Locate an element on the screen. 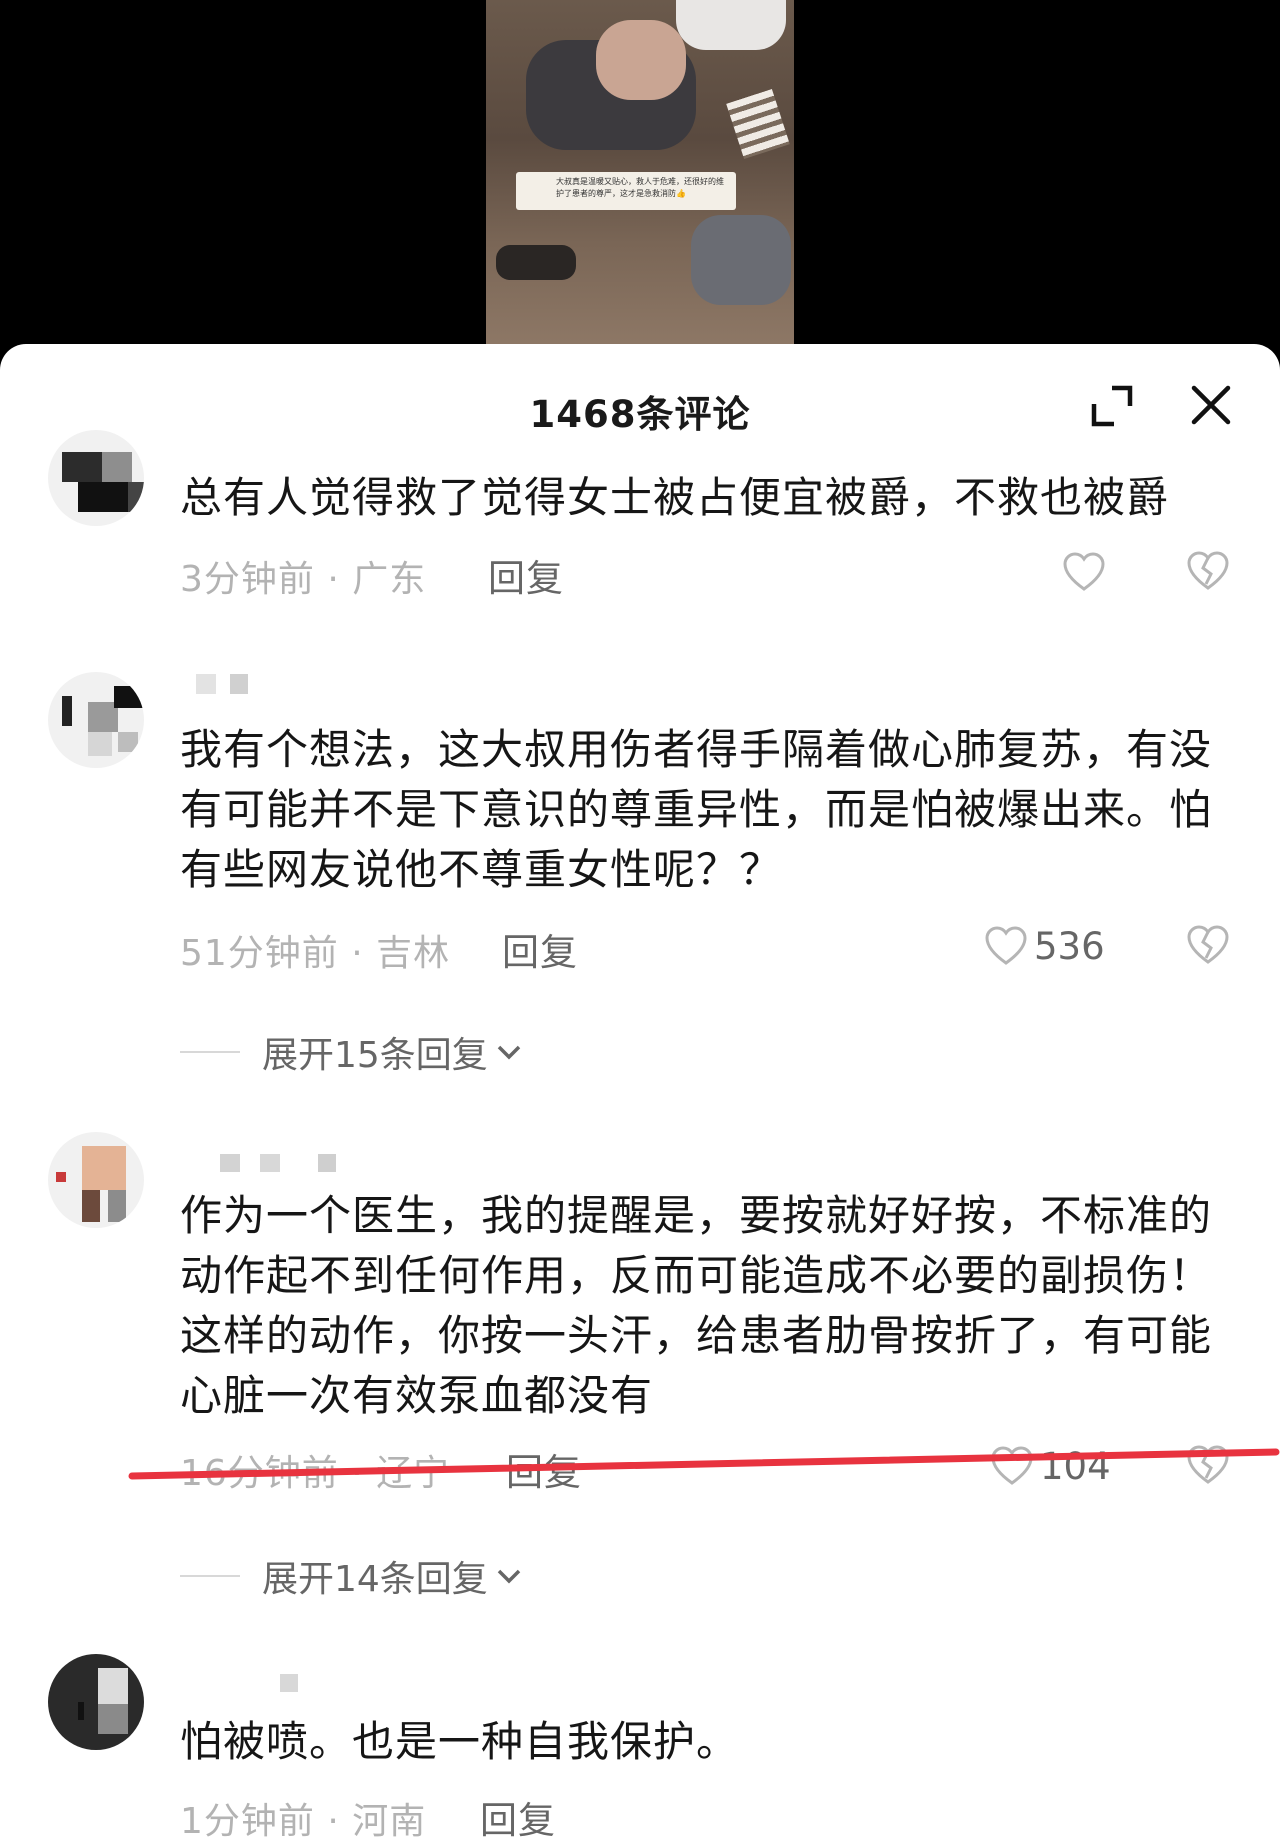 This screenshot has height=1844, width=1280. like-button: 536 is located at coordinates (1044, 946).